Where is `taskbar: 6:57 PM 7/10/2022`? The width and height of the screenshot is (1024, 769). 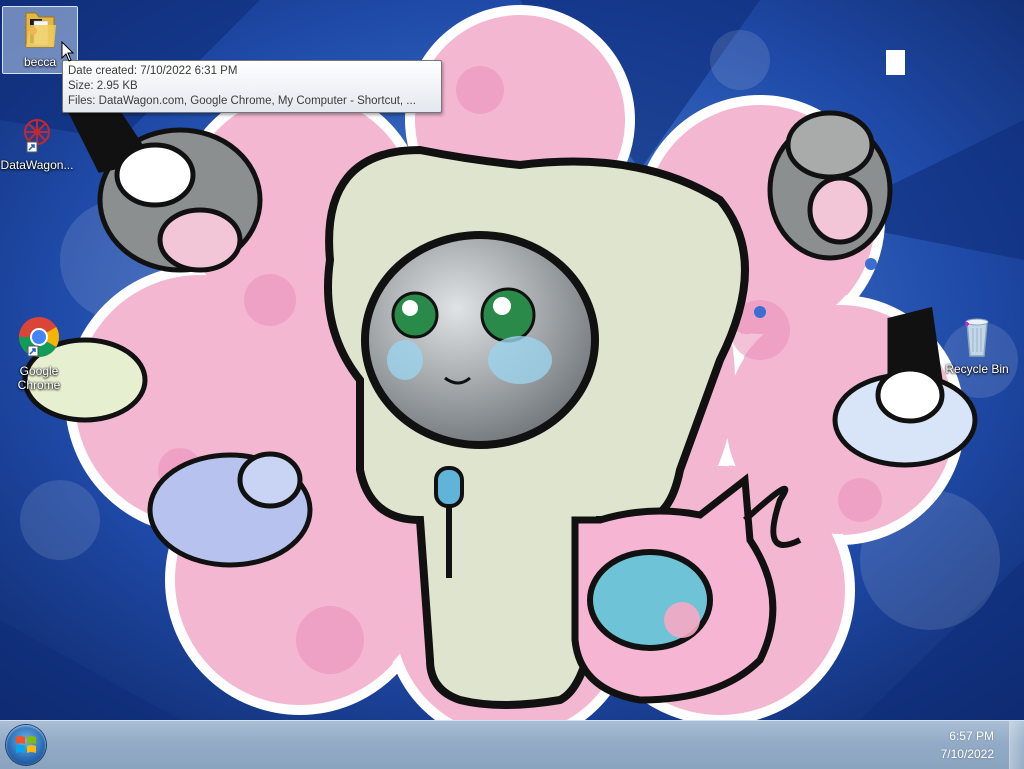 taskbar: 6:57 PM 7/10/2022 is located at coordinates (512, 744).